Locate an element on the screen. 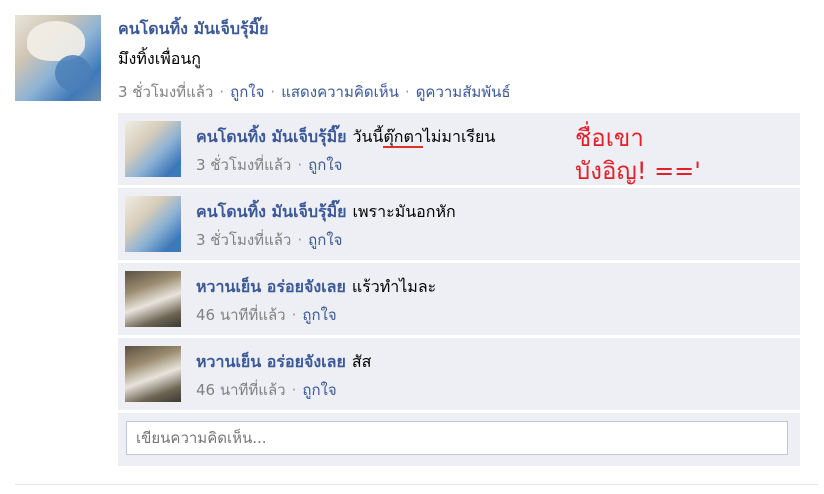  annotation-line: บังอิญ! ==' is located at coordinates (638, 171).